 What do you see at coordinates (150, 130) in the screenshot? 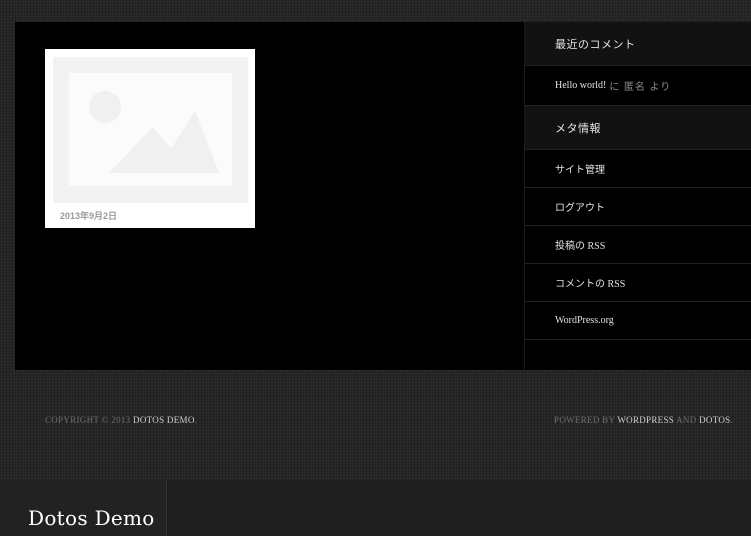
I see `image-placeholder-icon` at bounding box center [150, 130].